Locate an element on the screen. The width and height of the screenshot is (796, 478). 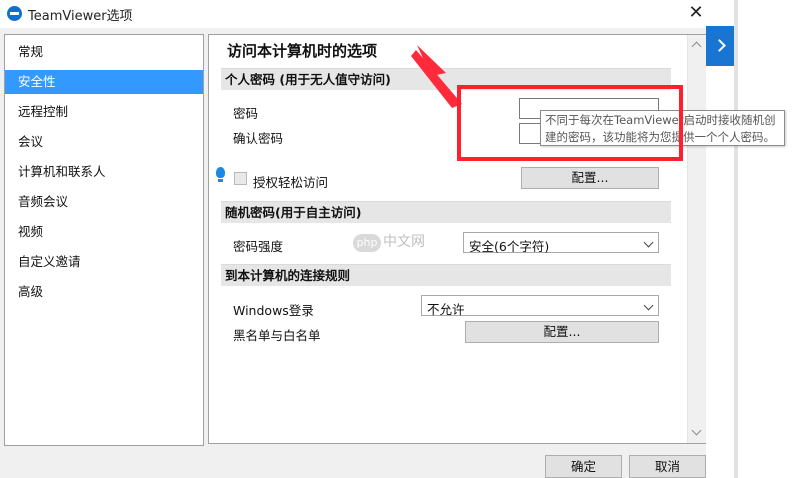
php-logo: php is located at coordinates (367, 243).